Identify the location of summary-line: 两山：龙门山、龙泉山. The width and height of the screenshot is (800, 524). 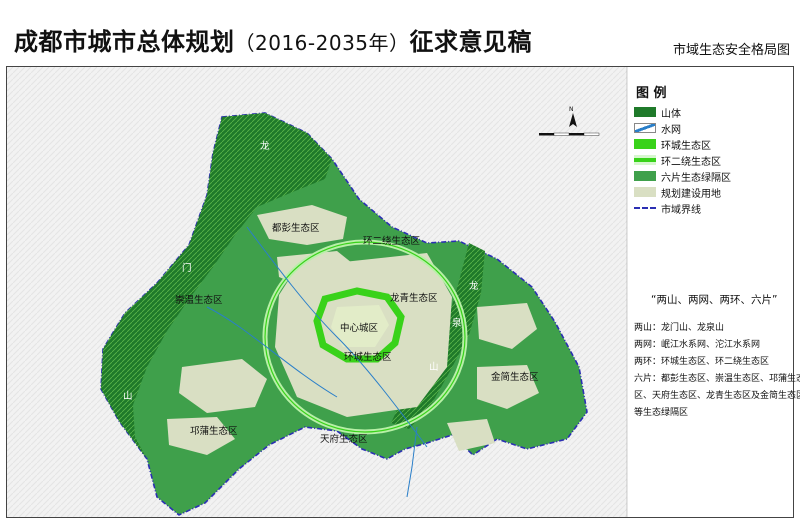
(679, 328).